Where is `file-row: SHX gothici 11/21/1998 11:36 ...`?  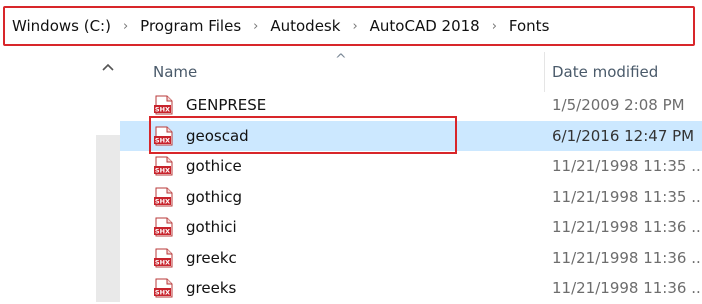
file-row: SHX gothici 11/21/1998 11:36 ... is located at coordinates (411, 227).